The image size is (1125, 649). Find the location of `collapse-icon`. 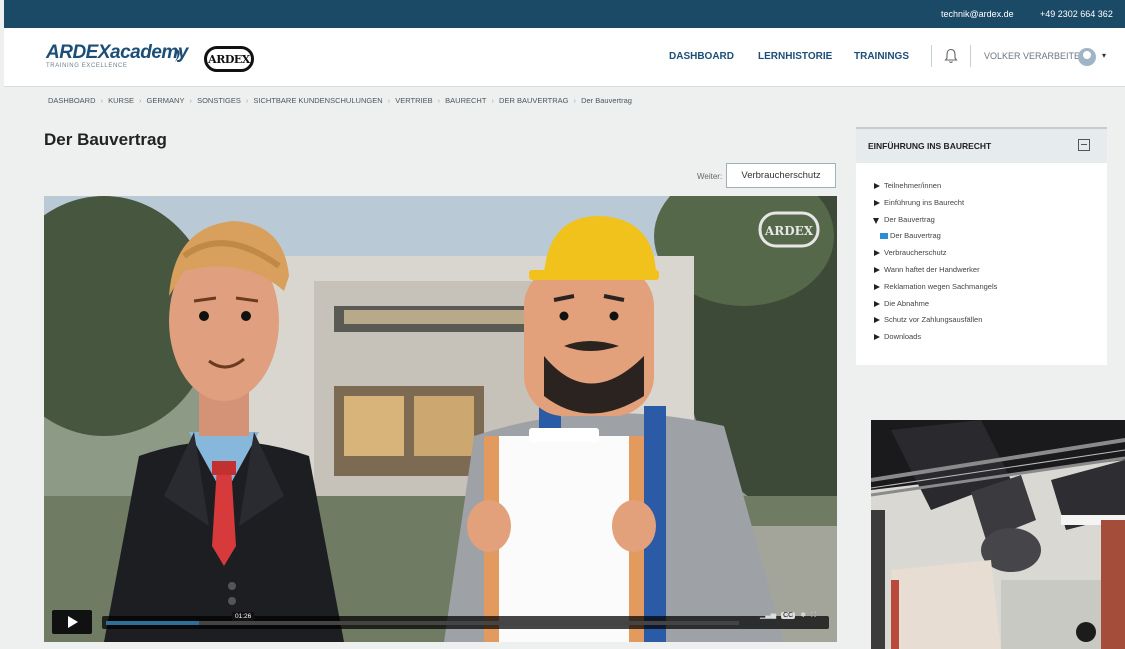

collapse-icon is located at coordinates (1084, 145).